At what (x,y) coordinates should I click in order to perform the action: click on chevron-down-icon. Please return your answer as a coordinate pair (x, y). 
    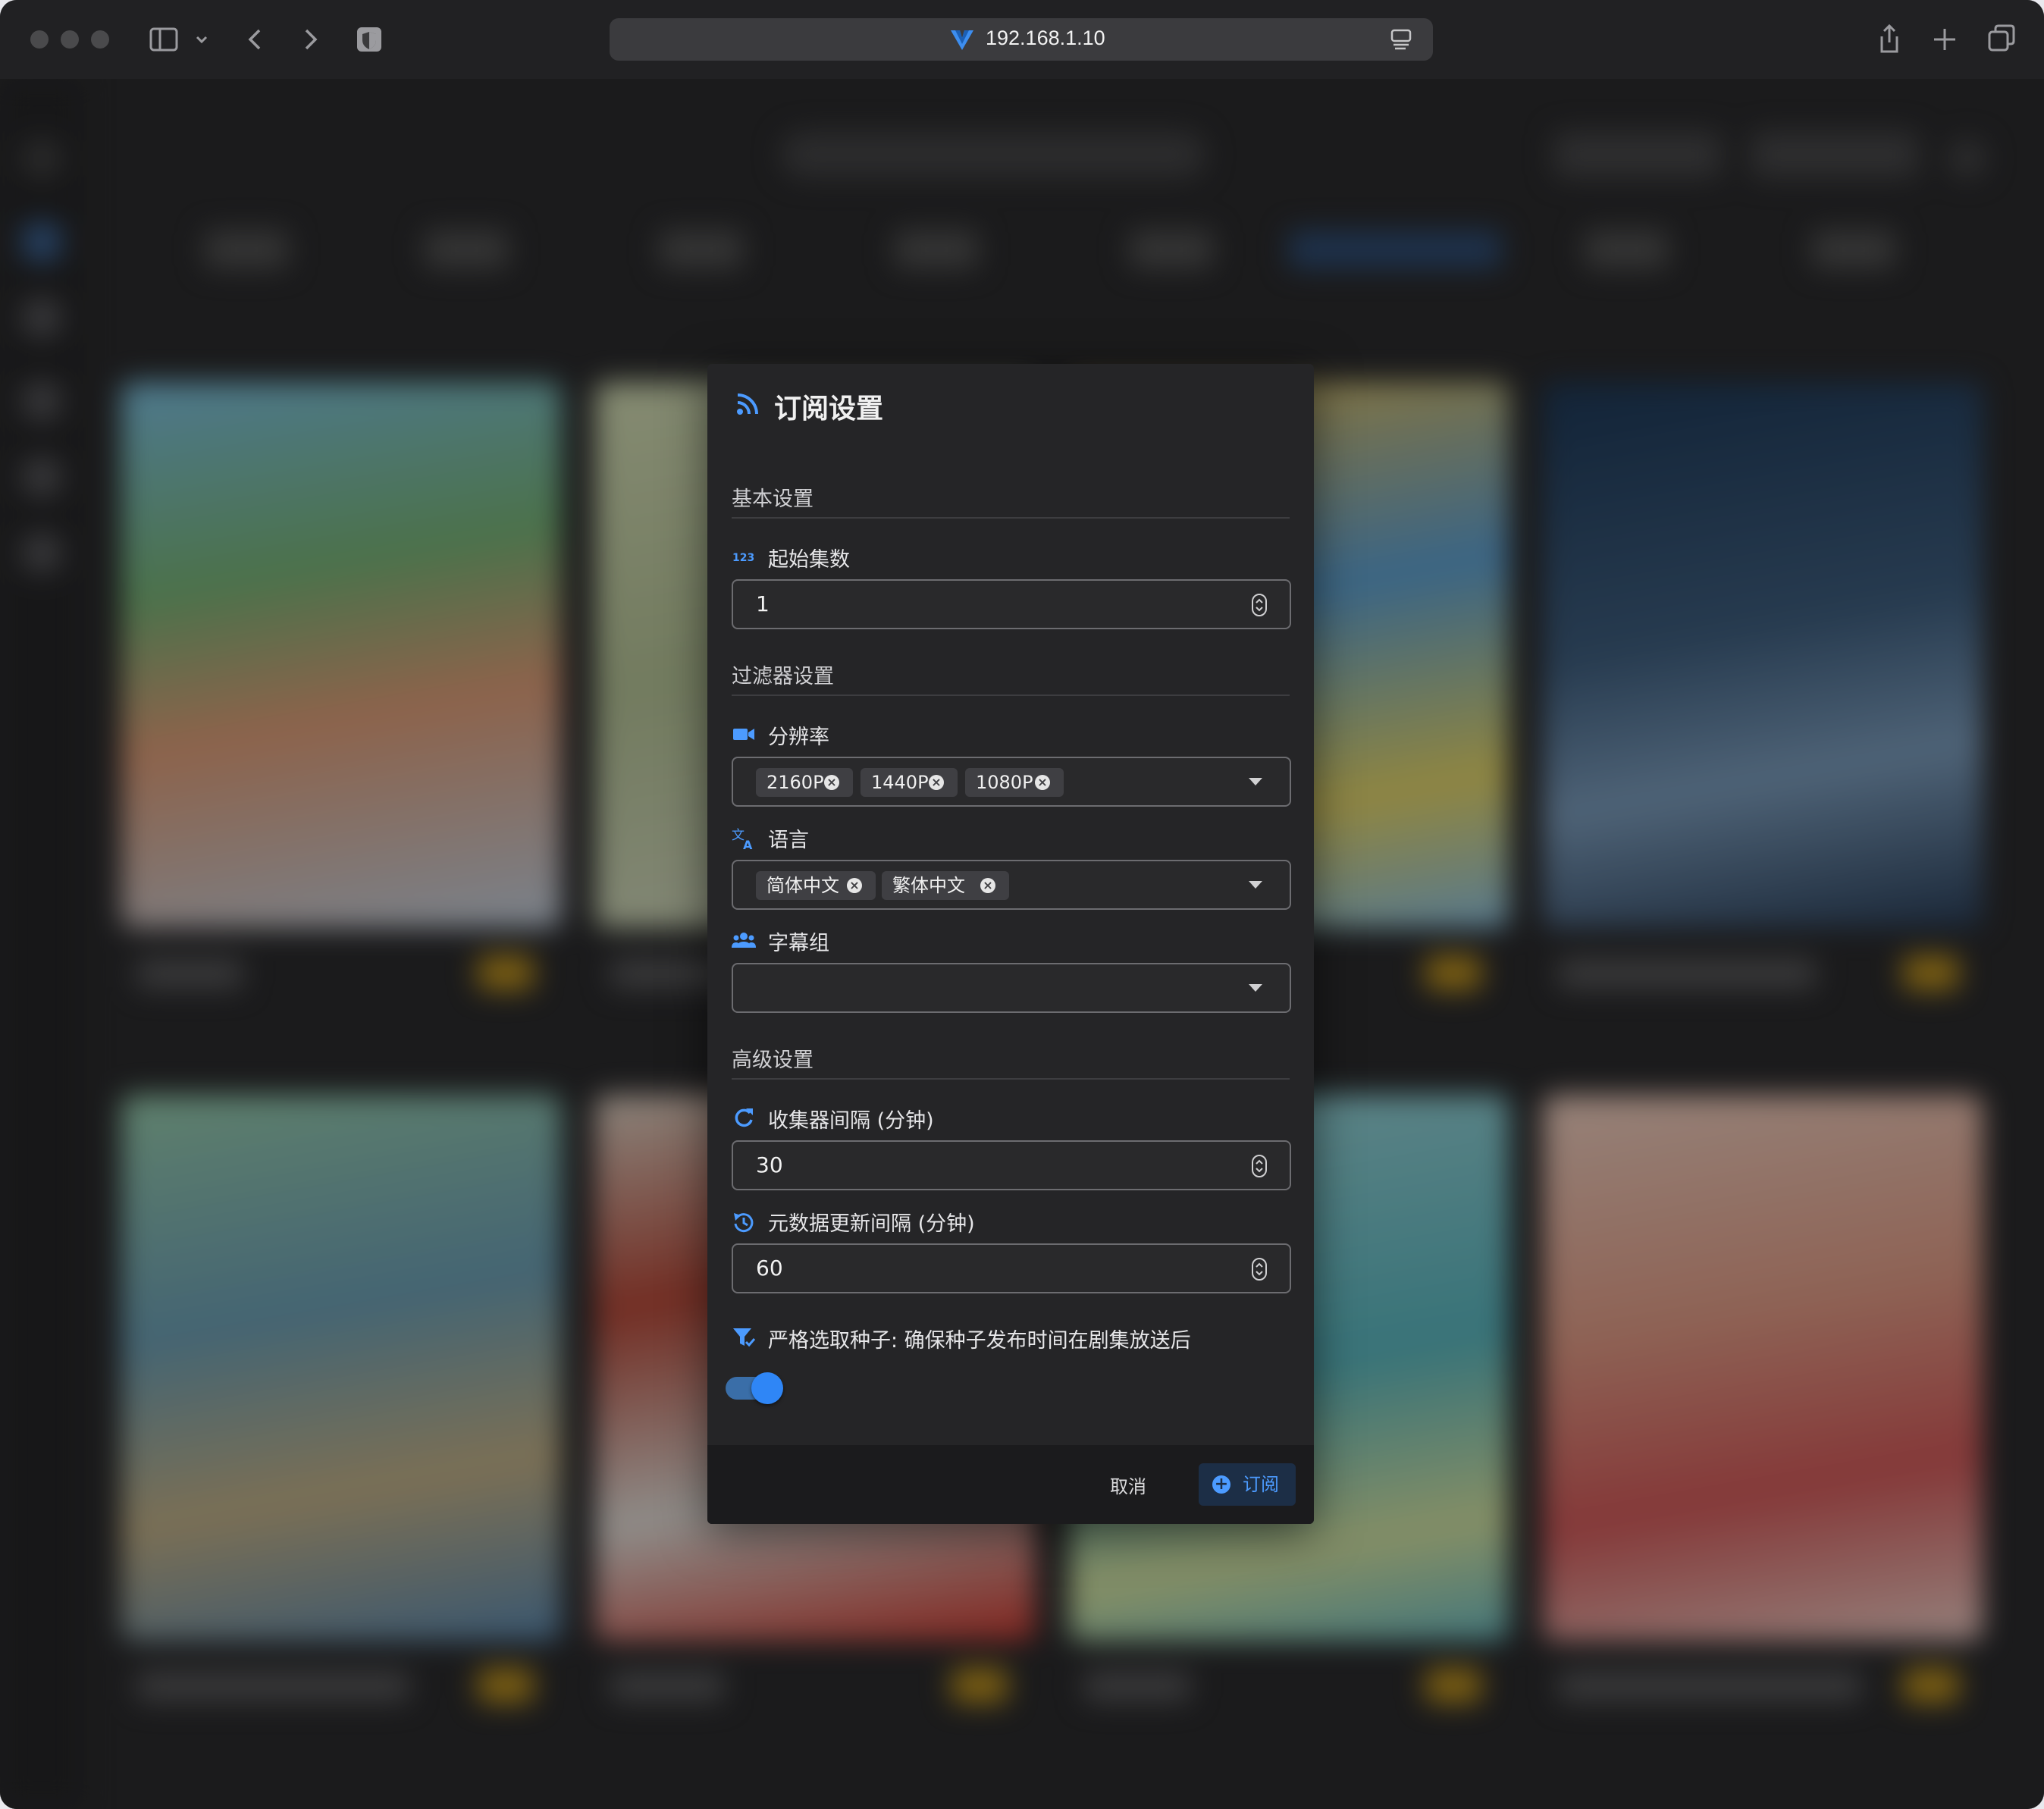
    Looking at the image, I should click on (202, 39).